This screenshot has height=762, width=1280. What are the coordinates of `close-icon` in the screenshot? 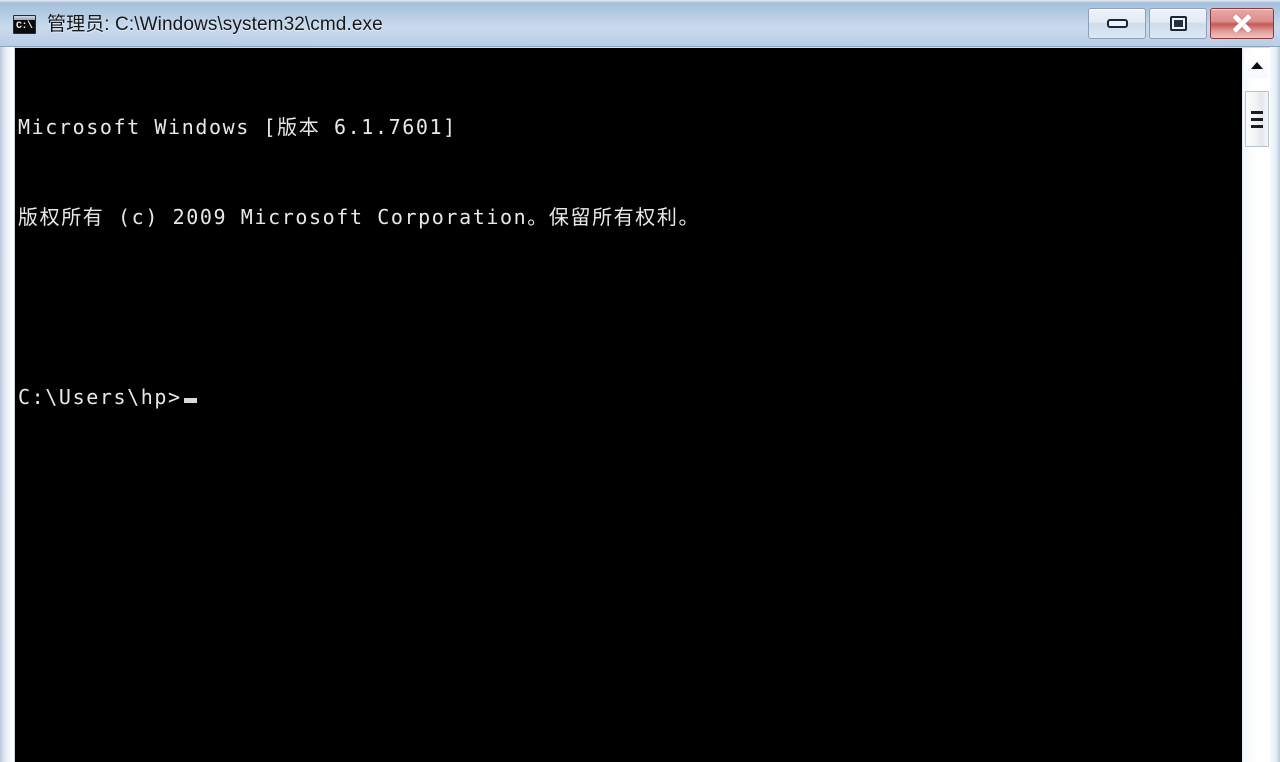 It's located at (1242, 23).